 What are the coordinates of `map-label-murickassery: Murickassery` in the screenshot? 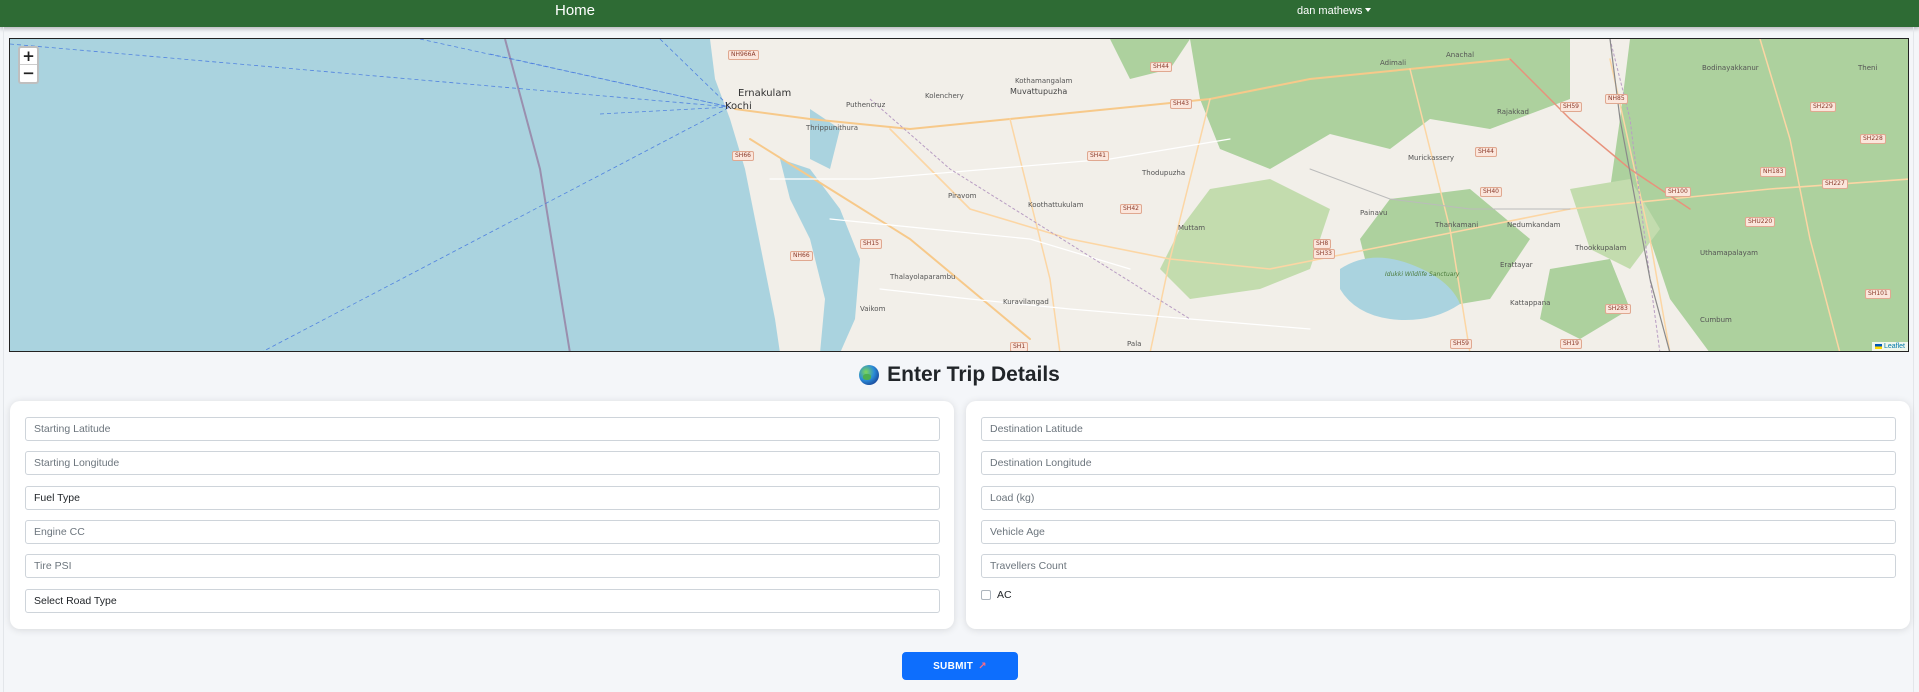 It's located at (1431, 158).